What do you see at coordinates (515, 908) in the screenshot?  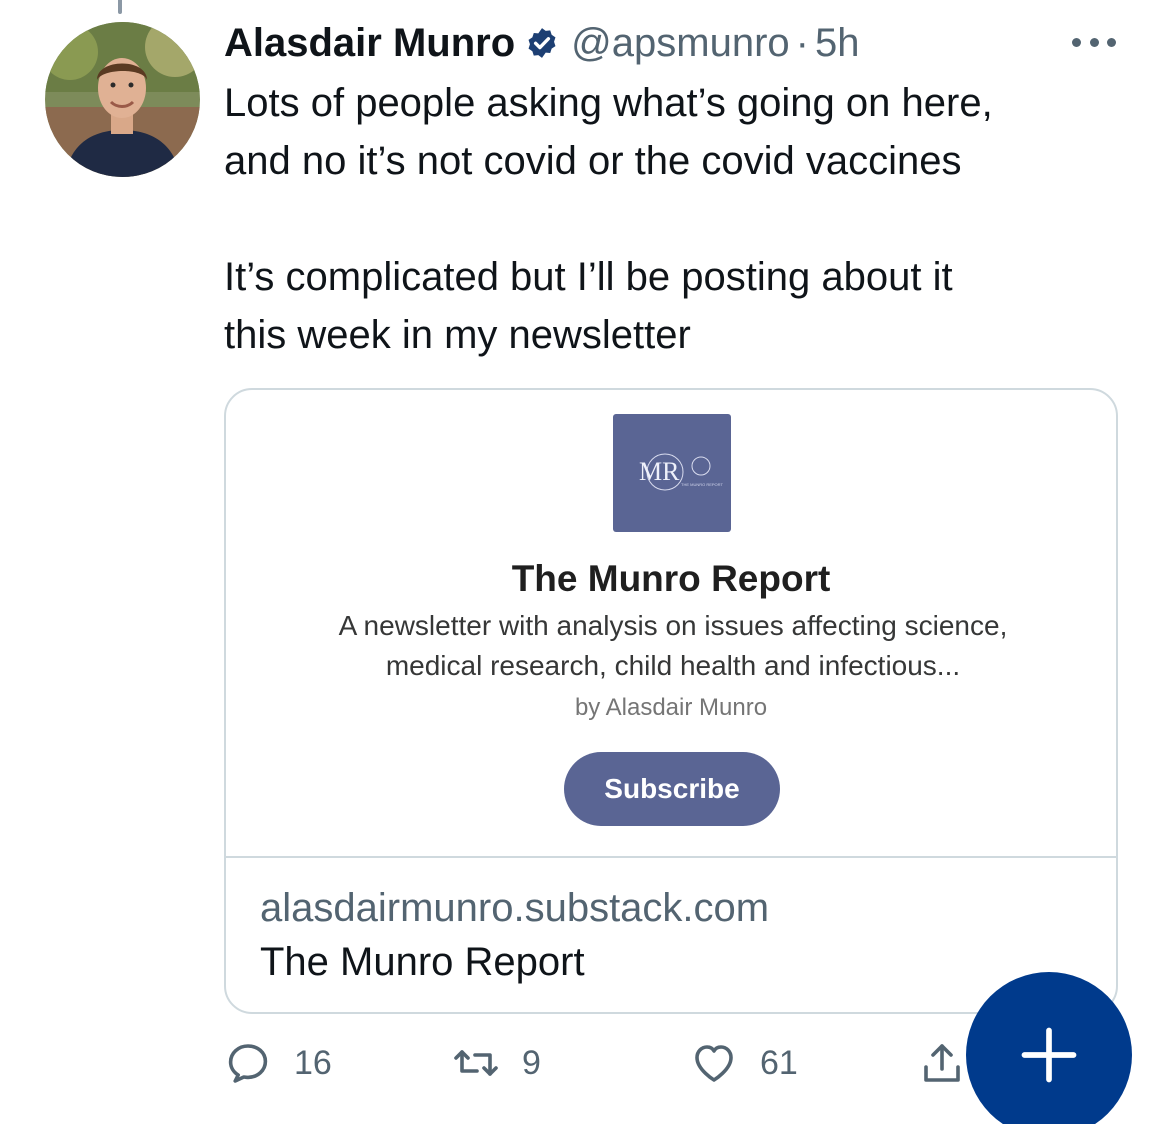 I see `card-domain: alasdairmunro.substack.com` at bounding box center [515, 908].